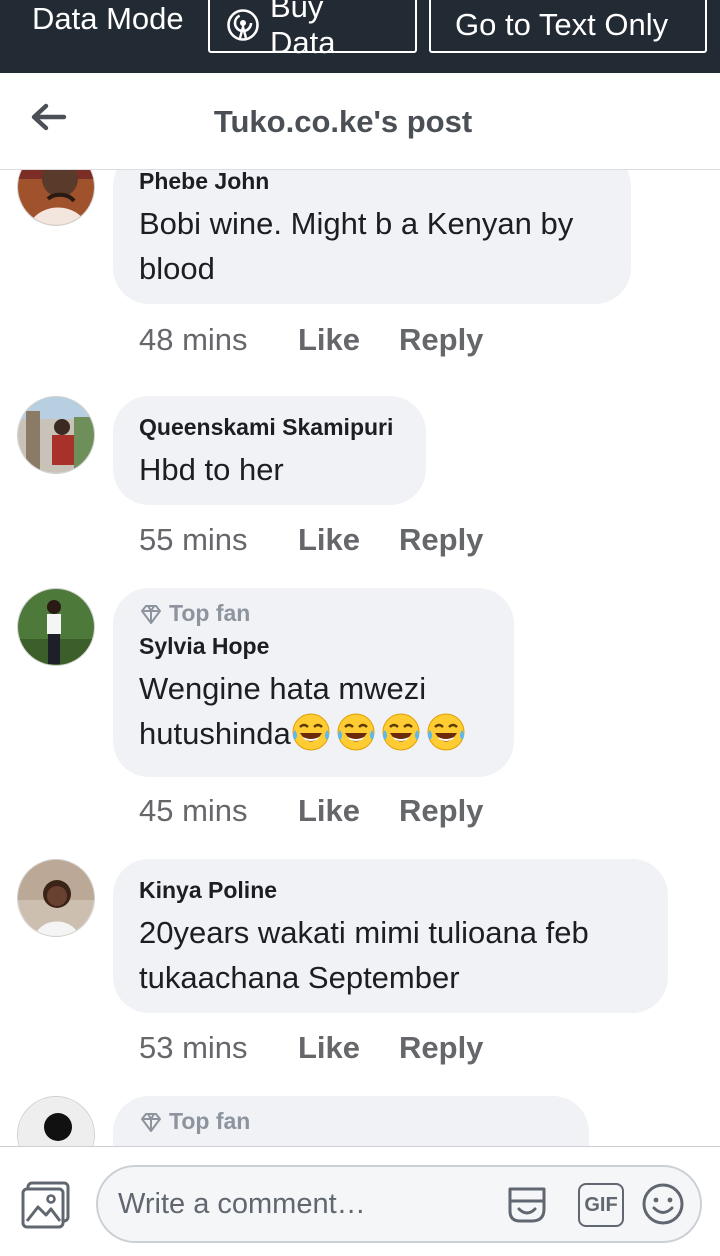  What do you see at coordinates (562, 24) in the screenshot?
I see `go-text-only-label: Go to Text Only` at bounding box center [562, 24].